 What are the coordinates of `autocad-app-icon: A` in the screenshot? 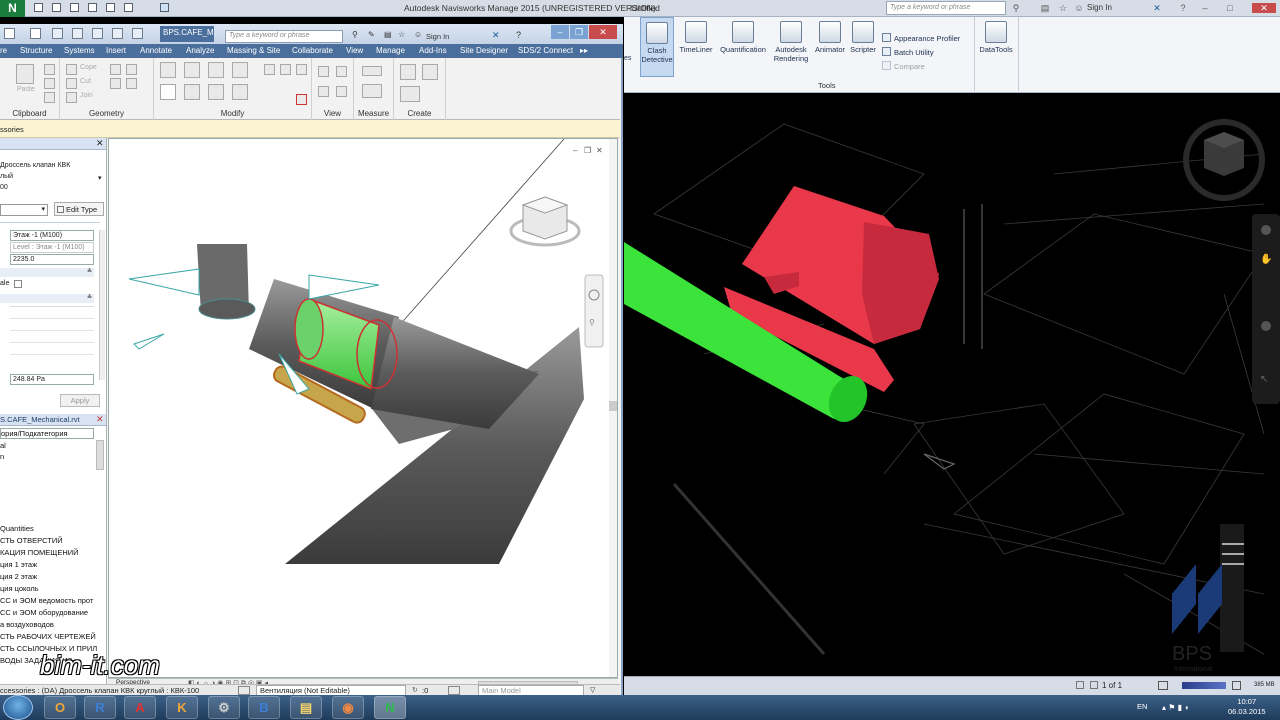 It's located at (140, 707).